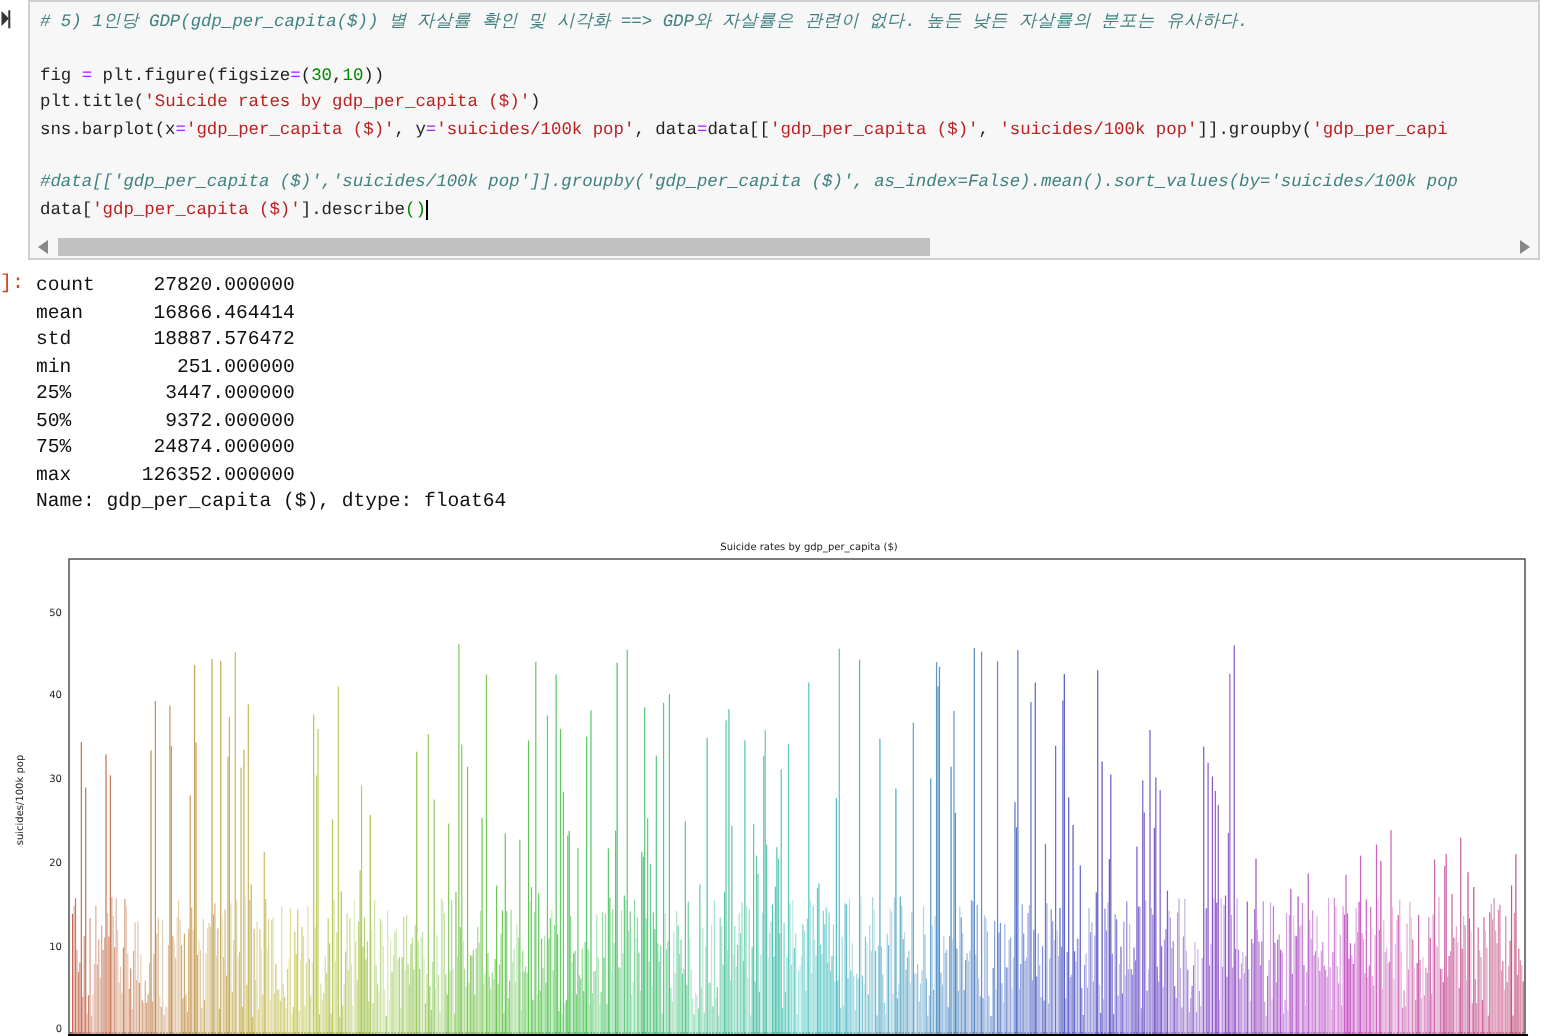  Describe the element at coordinates (166, 447) in the screenshot. I see `output-line: 75% 24874.000000` at that location.